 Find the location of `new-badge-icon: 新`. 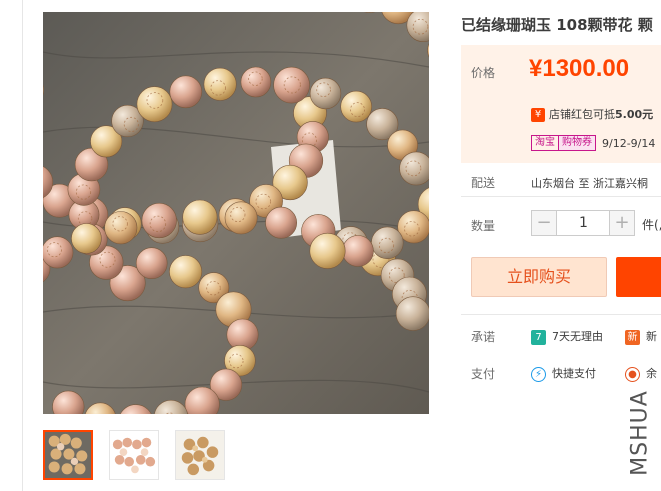

new-badge-icon: 新 is located at coordinates (632, 337).